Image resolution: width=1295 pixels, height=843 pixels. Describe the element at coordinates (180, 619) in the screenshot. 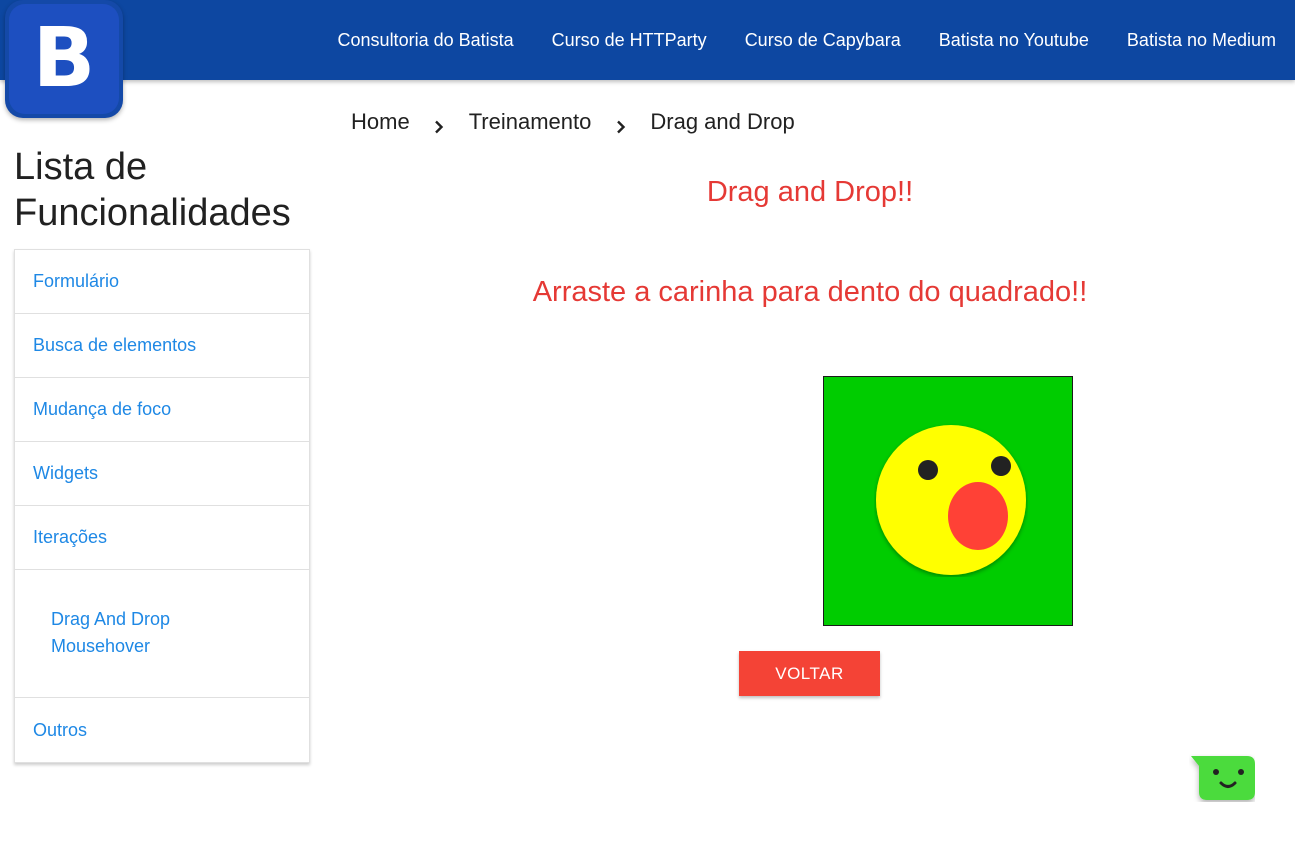

I see `sidebar-subitem-drag-and-drop: Drag And Drop` at that location.